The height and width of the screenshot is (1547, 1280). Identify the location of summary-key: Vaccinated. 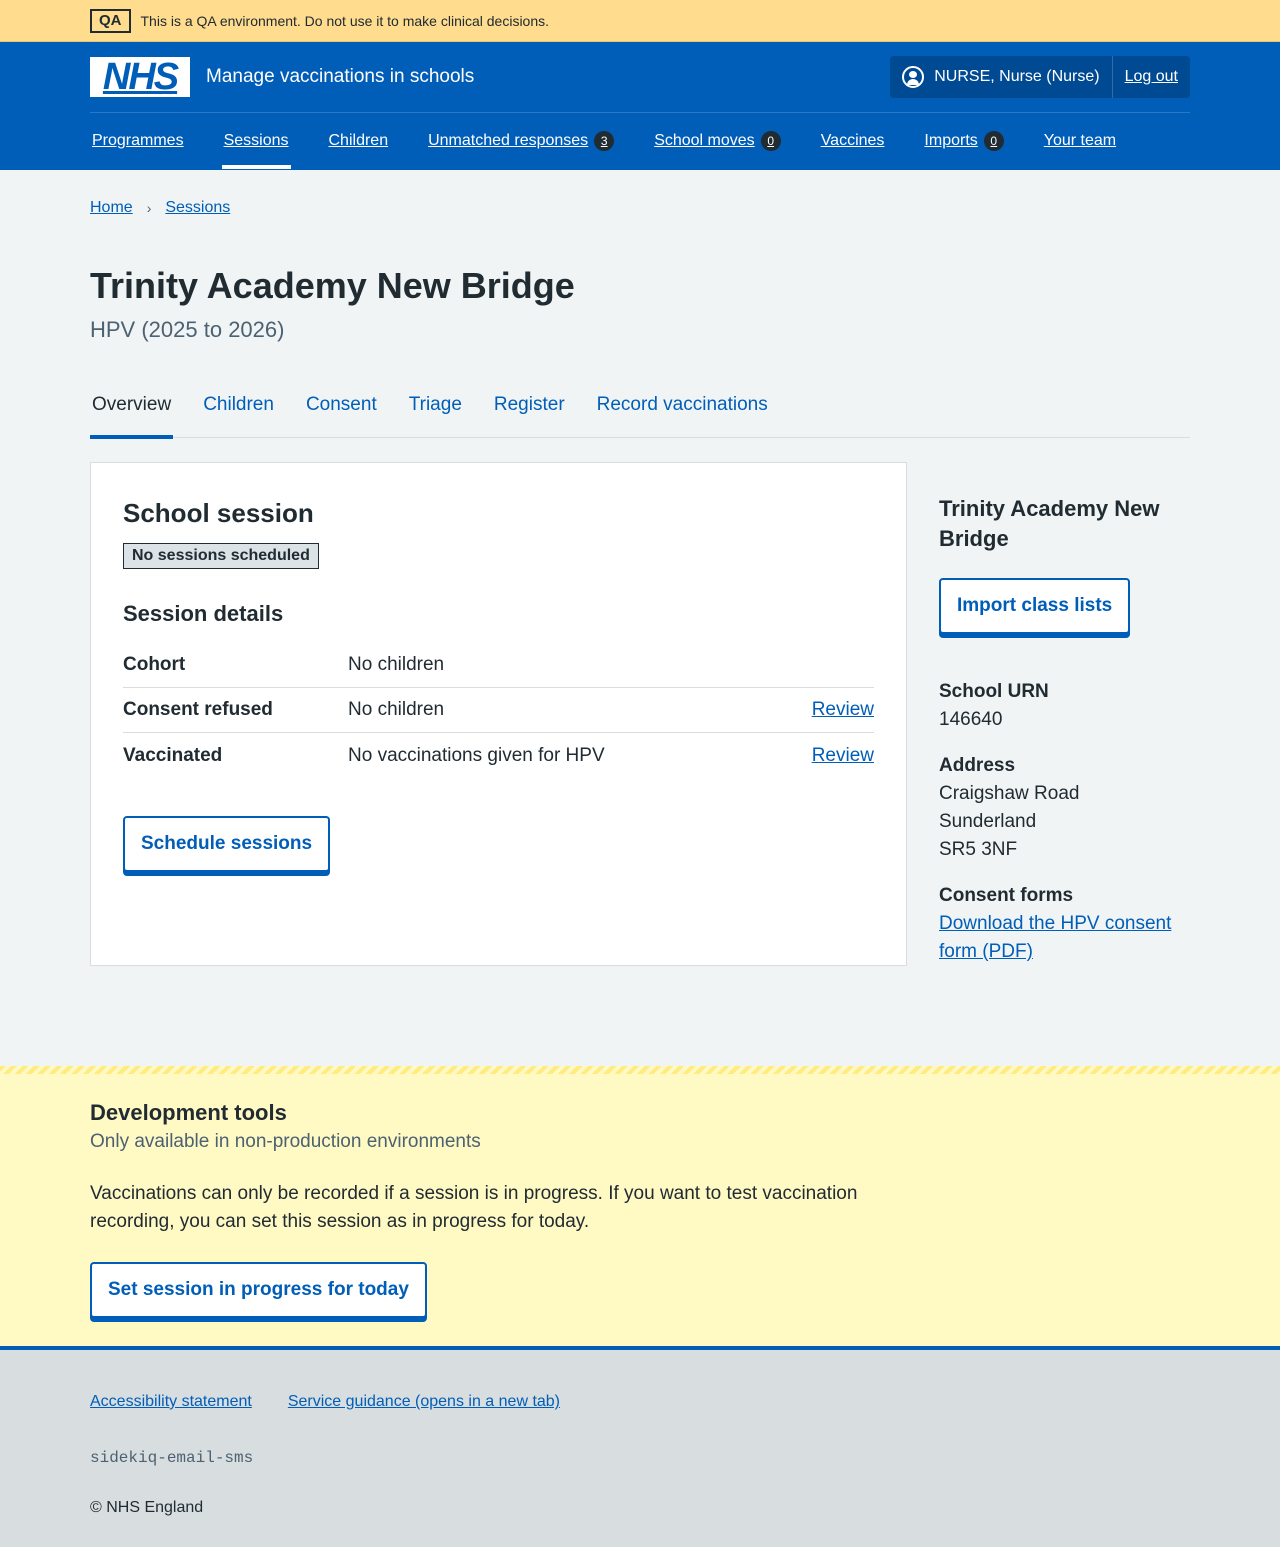
(173, 755).